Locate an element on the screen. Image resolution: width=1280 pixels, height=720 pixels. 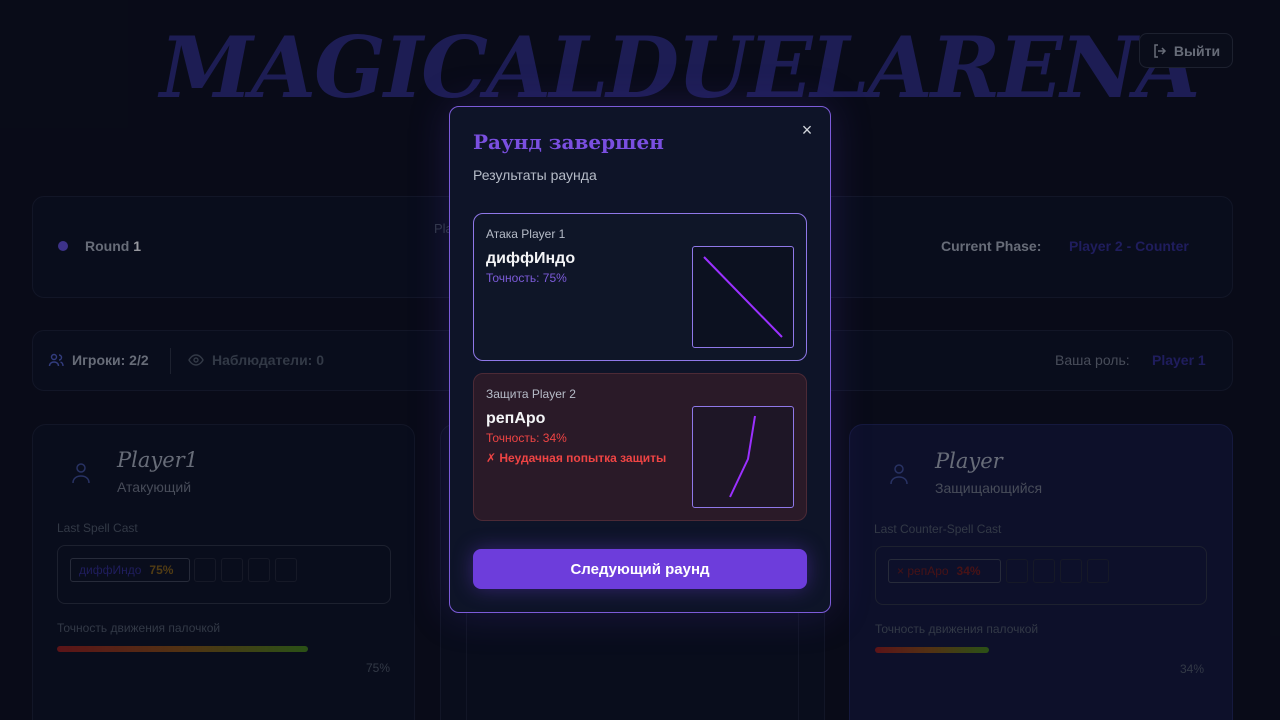
defense-accuracy: Точность: 34% is located at coordinates (526, 438).